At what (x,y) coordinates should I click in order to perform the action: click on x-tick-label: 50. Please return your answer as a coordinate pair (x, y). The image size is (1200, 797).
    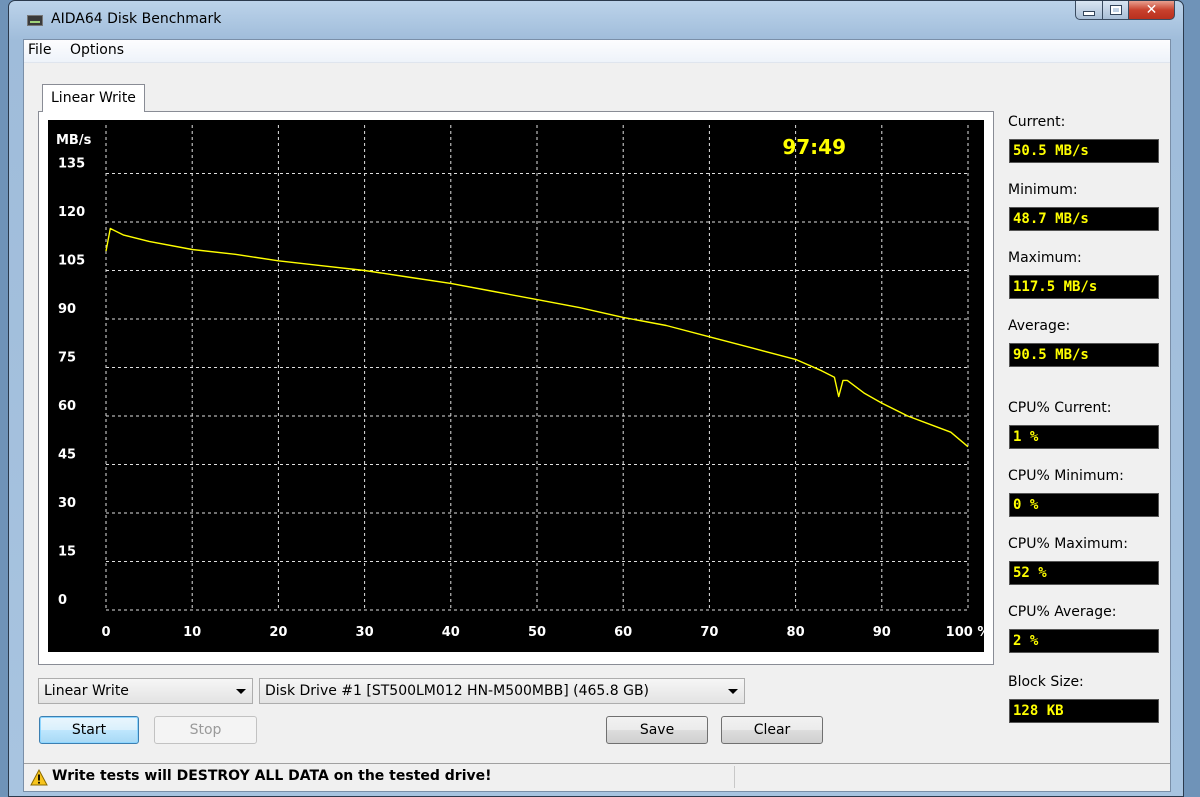
    Looking at the image, I should click on (537, 632).